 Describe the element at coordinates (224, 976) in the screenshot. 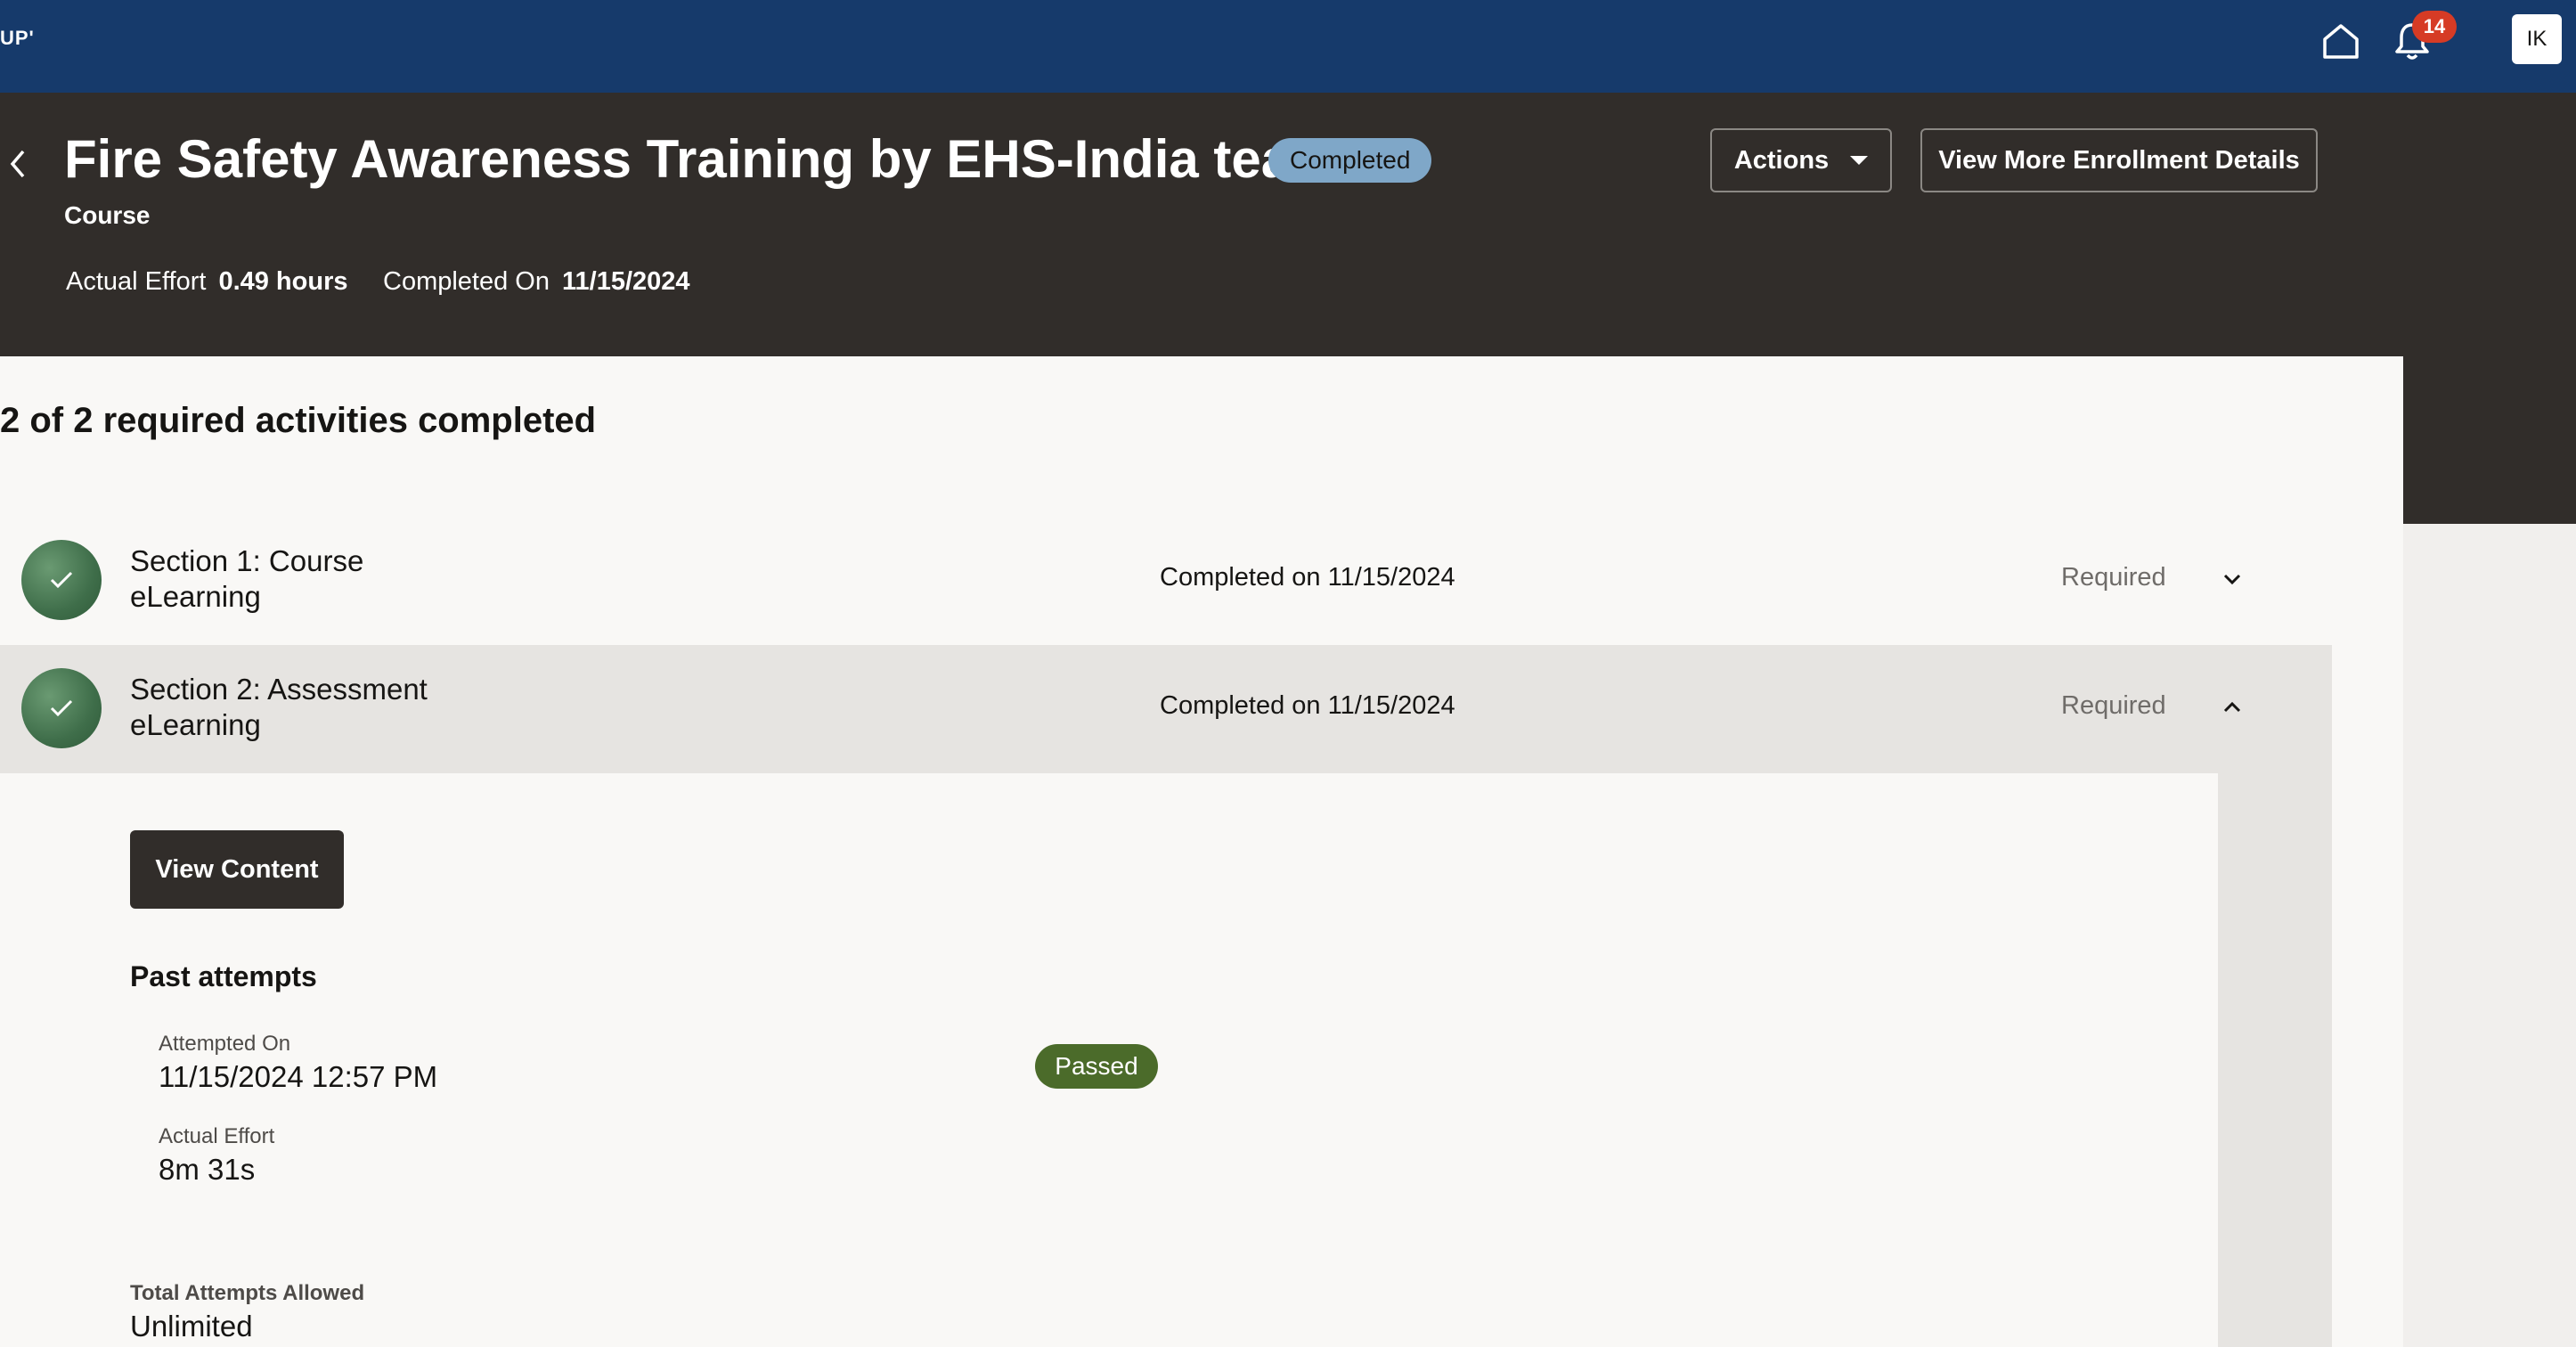

I see `past-attempts-heading: Past attempts` at that location.